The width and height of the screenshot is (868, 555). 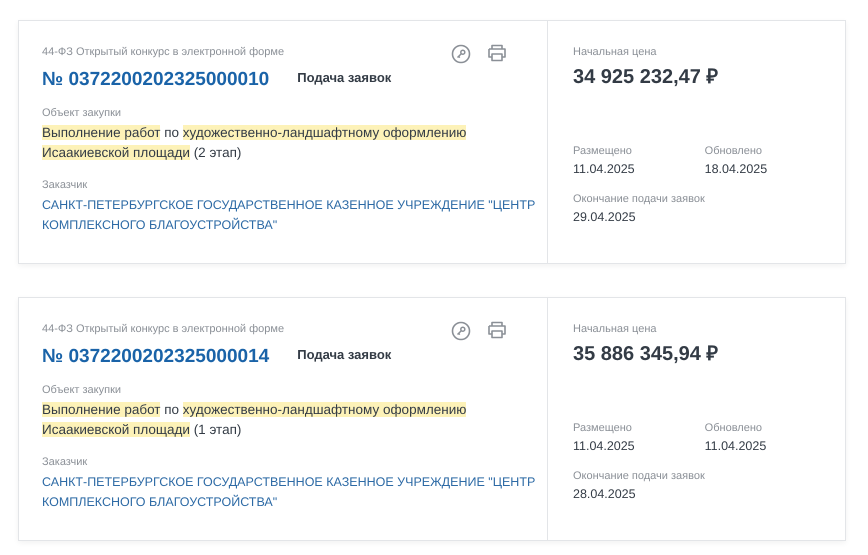 I want to click on date-value: 28.04.2025, so click(x=605, y=494).